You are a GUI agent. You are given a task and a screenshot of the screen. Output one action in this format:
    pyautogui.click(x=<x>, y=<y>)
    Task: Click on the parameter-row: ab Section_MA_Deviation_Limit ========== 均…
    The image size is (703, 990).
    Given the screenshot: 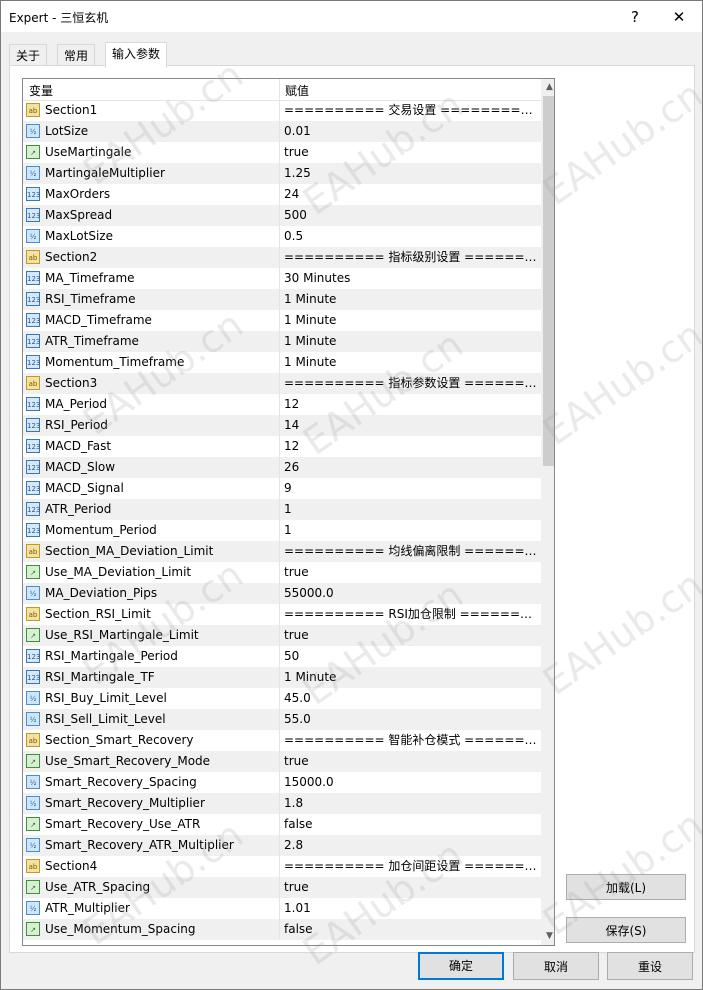 What is the action you would take?
    pyautogui.click(x=282, y=551)
    